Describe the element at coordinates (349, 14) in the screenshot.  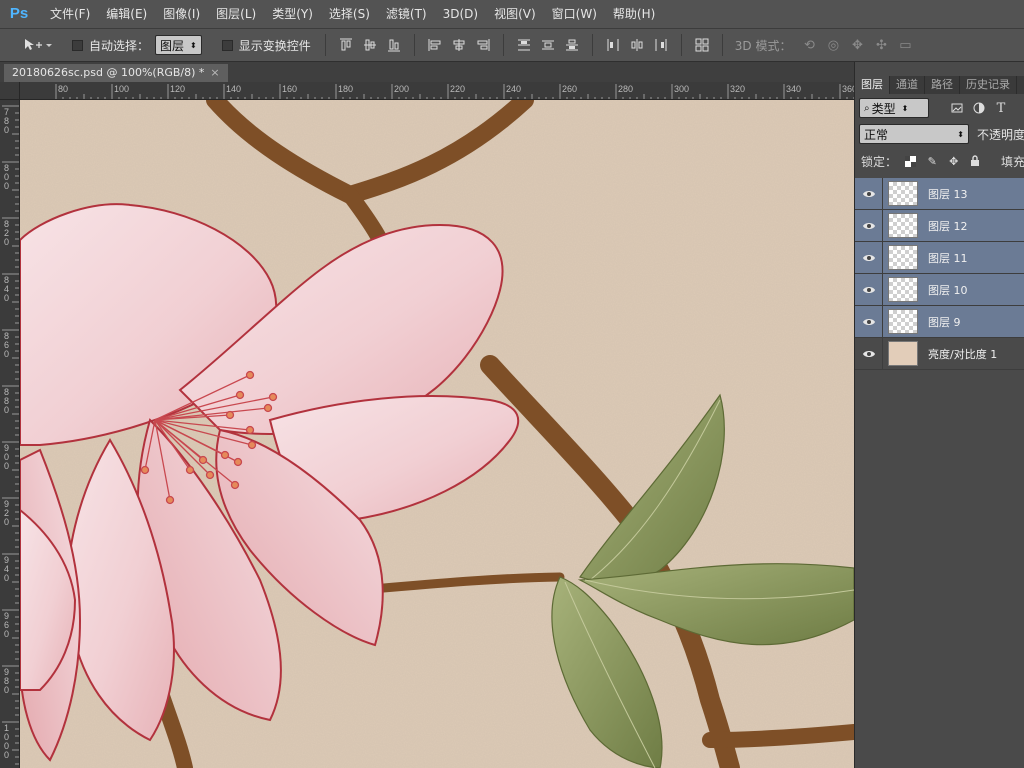
I see `menu-select: 选择(S)` at that location.